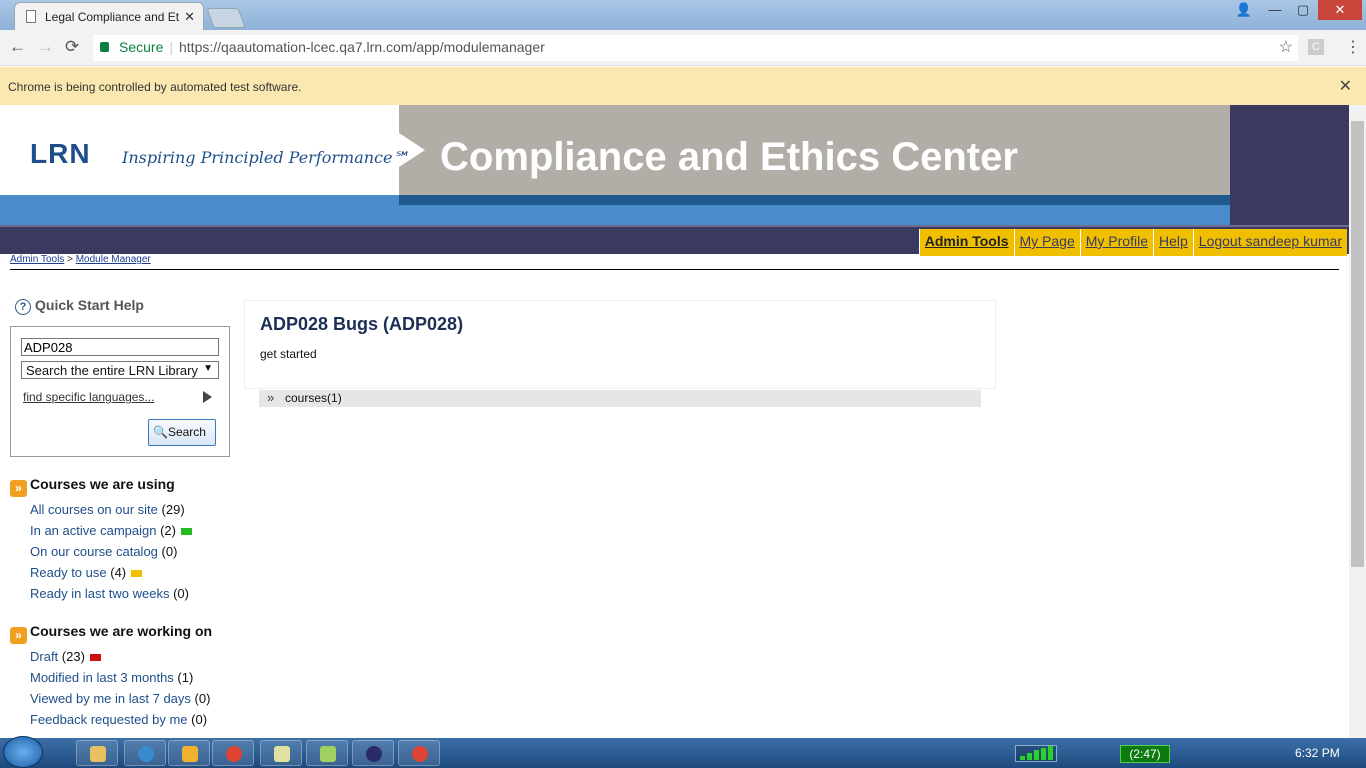 The image size is (1366, 768). I want to click on list-item: Ready in last two weeks (0), so click(109, 593).